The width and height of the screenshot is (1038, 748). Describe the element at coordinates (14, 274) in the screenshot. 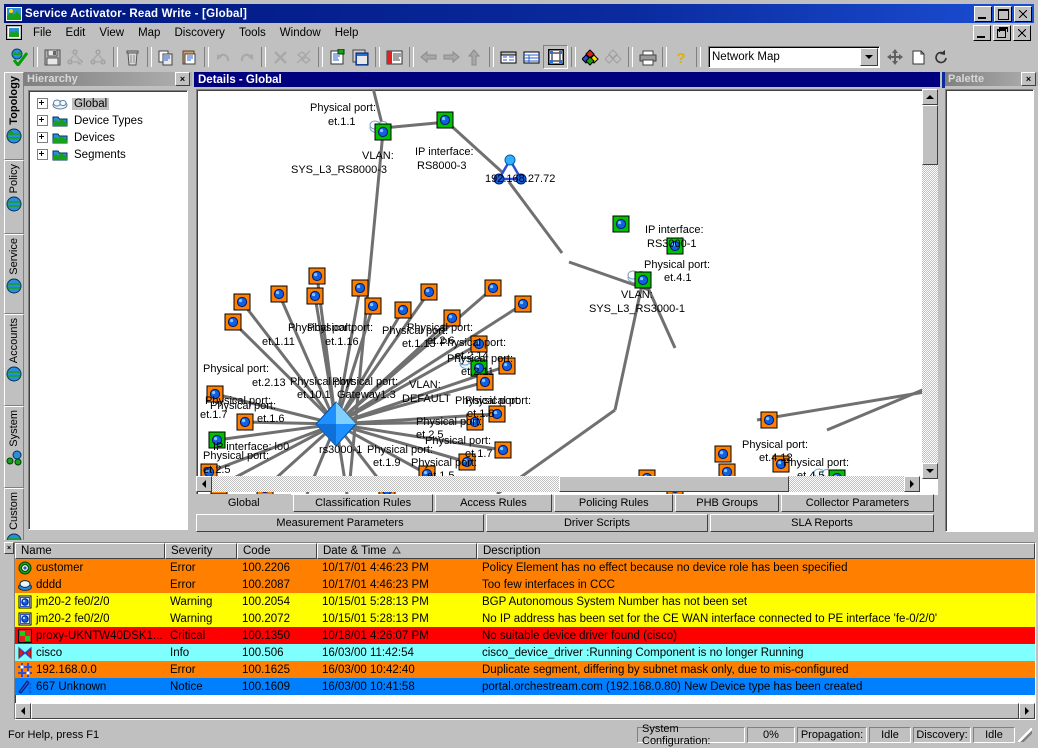

I see `vtab-service: Service` at that location.